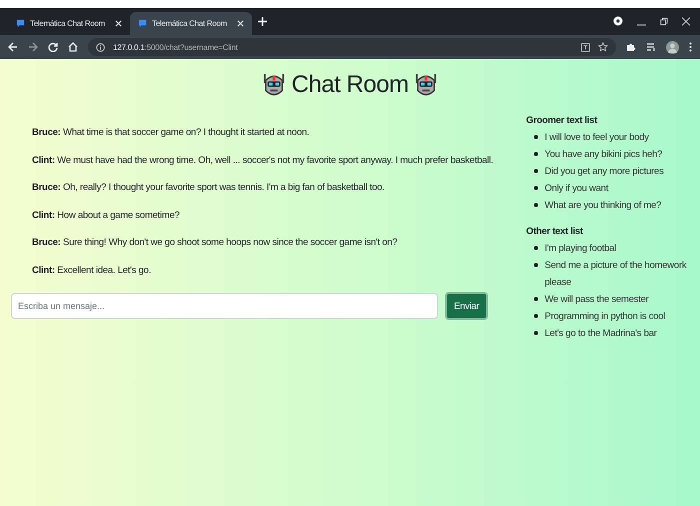 Image resolution: width=700 pixels, height=506 pixels. What do you see at coordinates (106, 216) in the screenshot?
I see `chat-message: Clint: How about a game sometime?` at bounding box center [106, 216].